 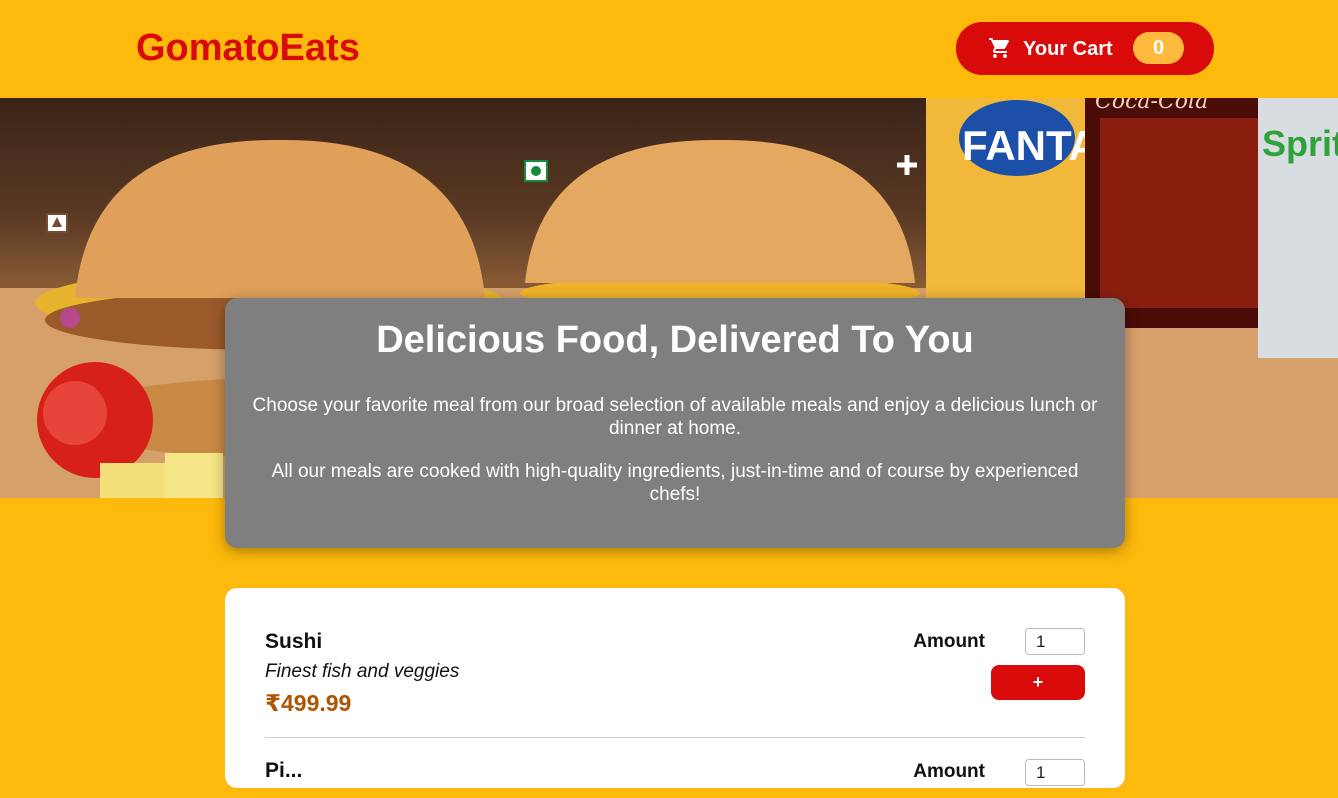 I want to click on meal-item: Pi... Amount, so click(x=675, y=768).